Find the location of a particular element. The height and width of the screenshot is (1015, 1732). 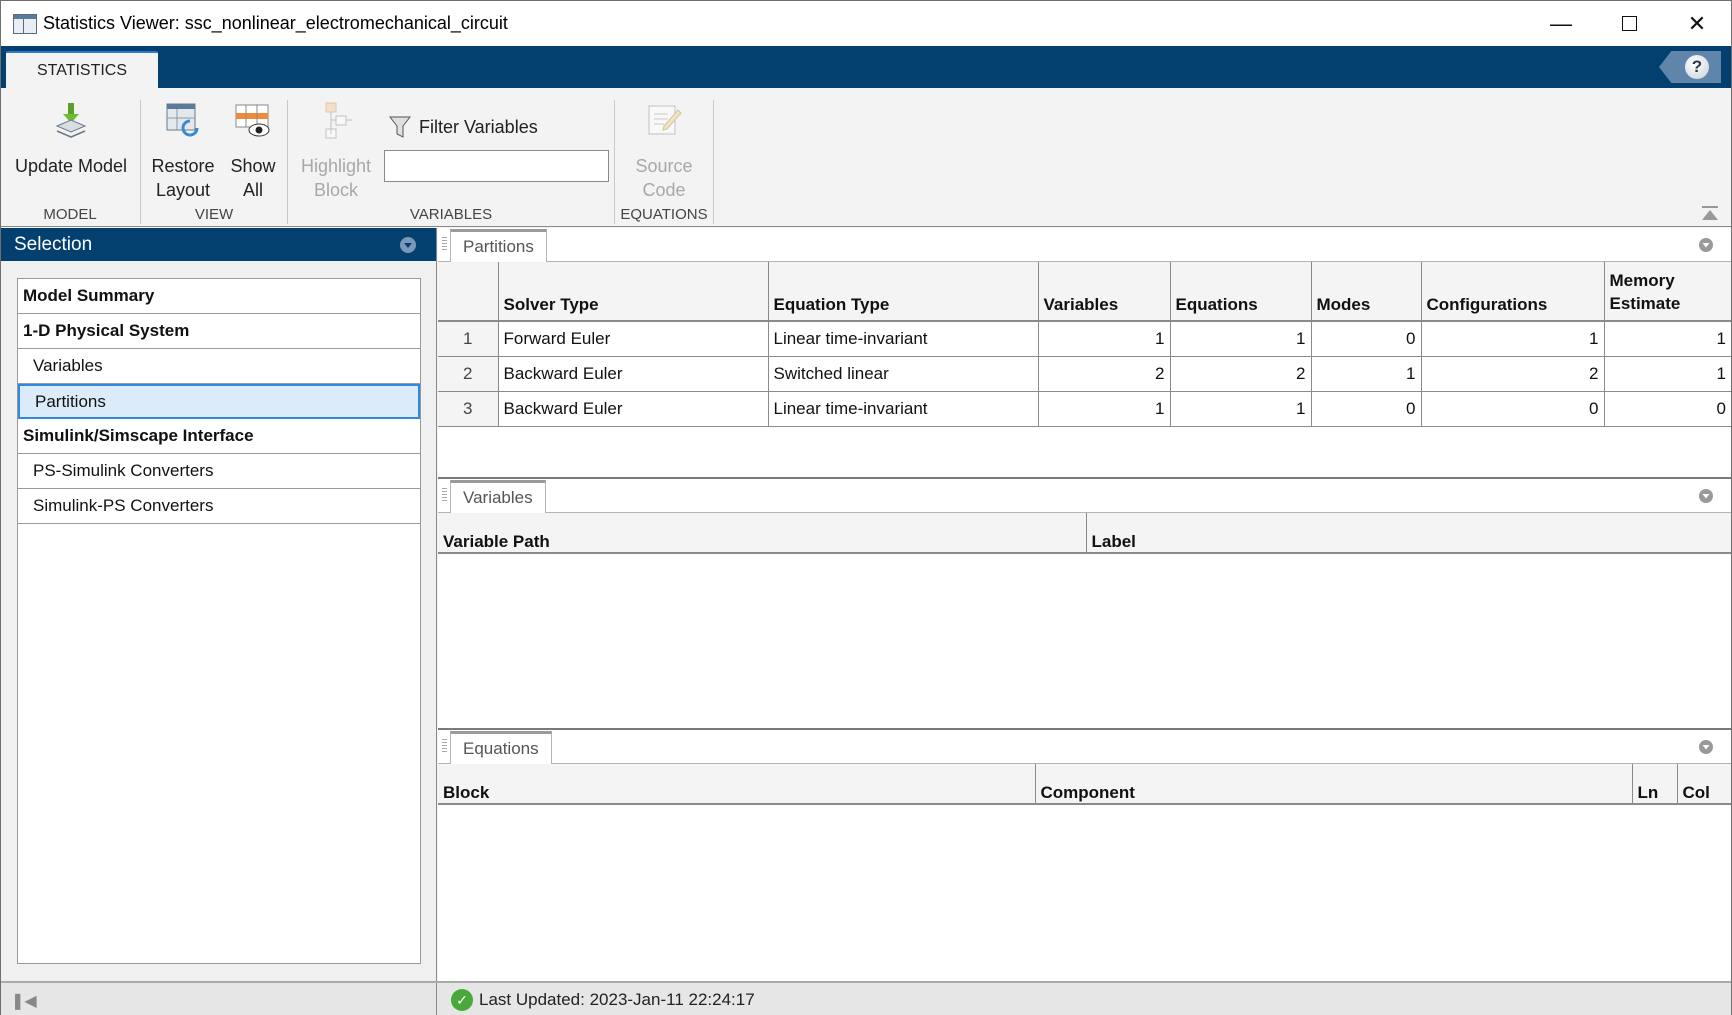

partitions-tabbar: Partitions is located at coordinates (1084, 245).